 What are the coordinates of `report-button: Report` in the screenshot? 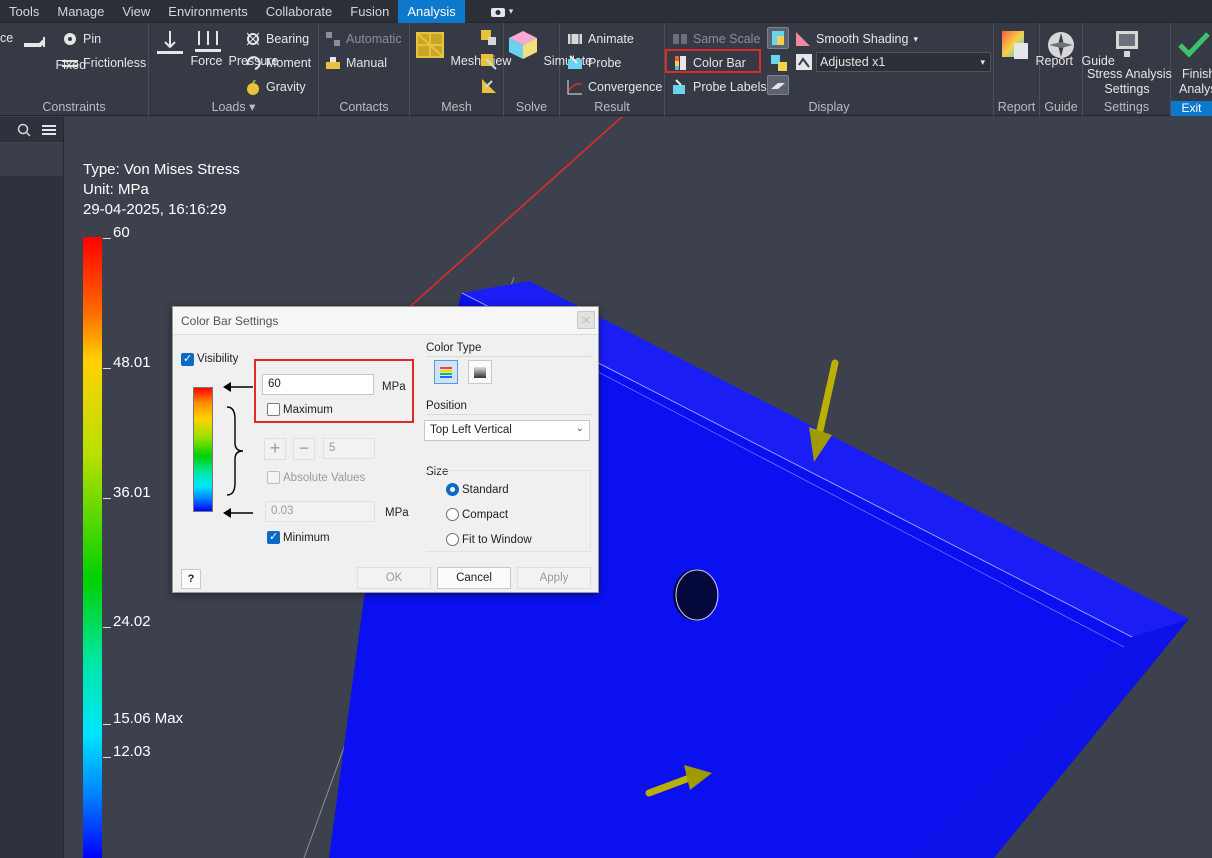 It's located at (1035, 48).